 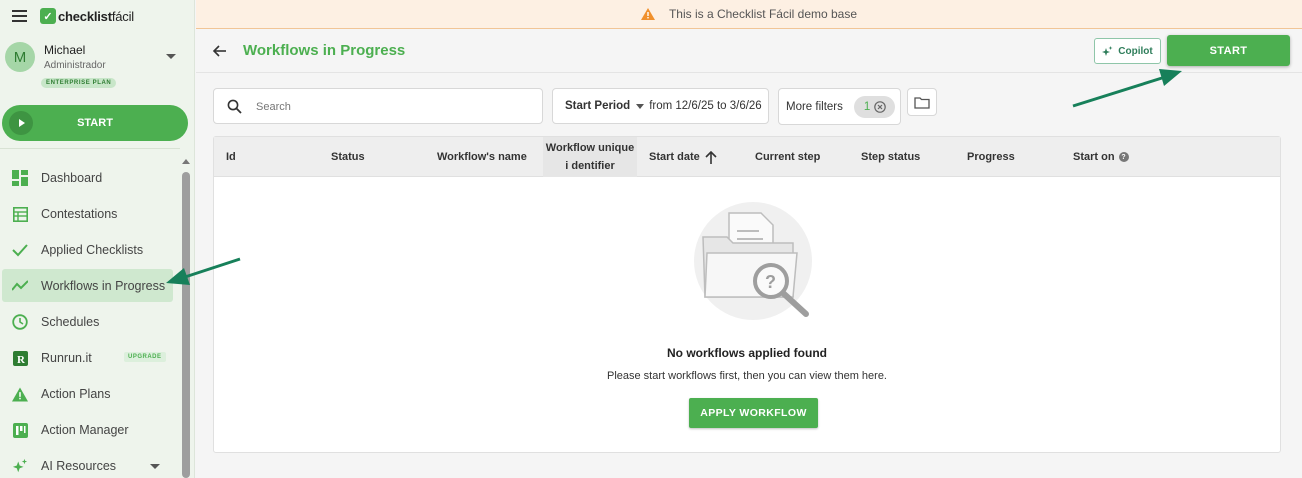 I want to click on empty-state-title: No workflows applied found, so click(x=747, y=353).